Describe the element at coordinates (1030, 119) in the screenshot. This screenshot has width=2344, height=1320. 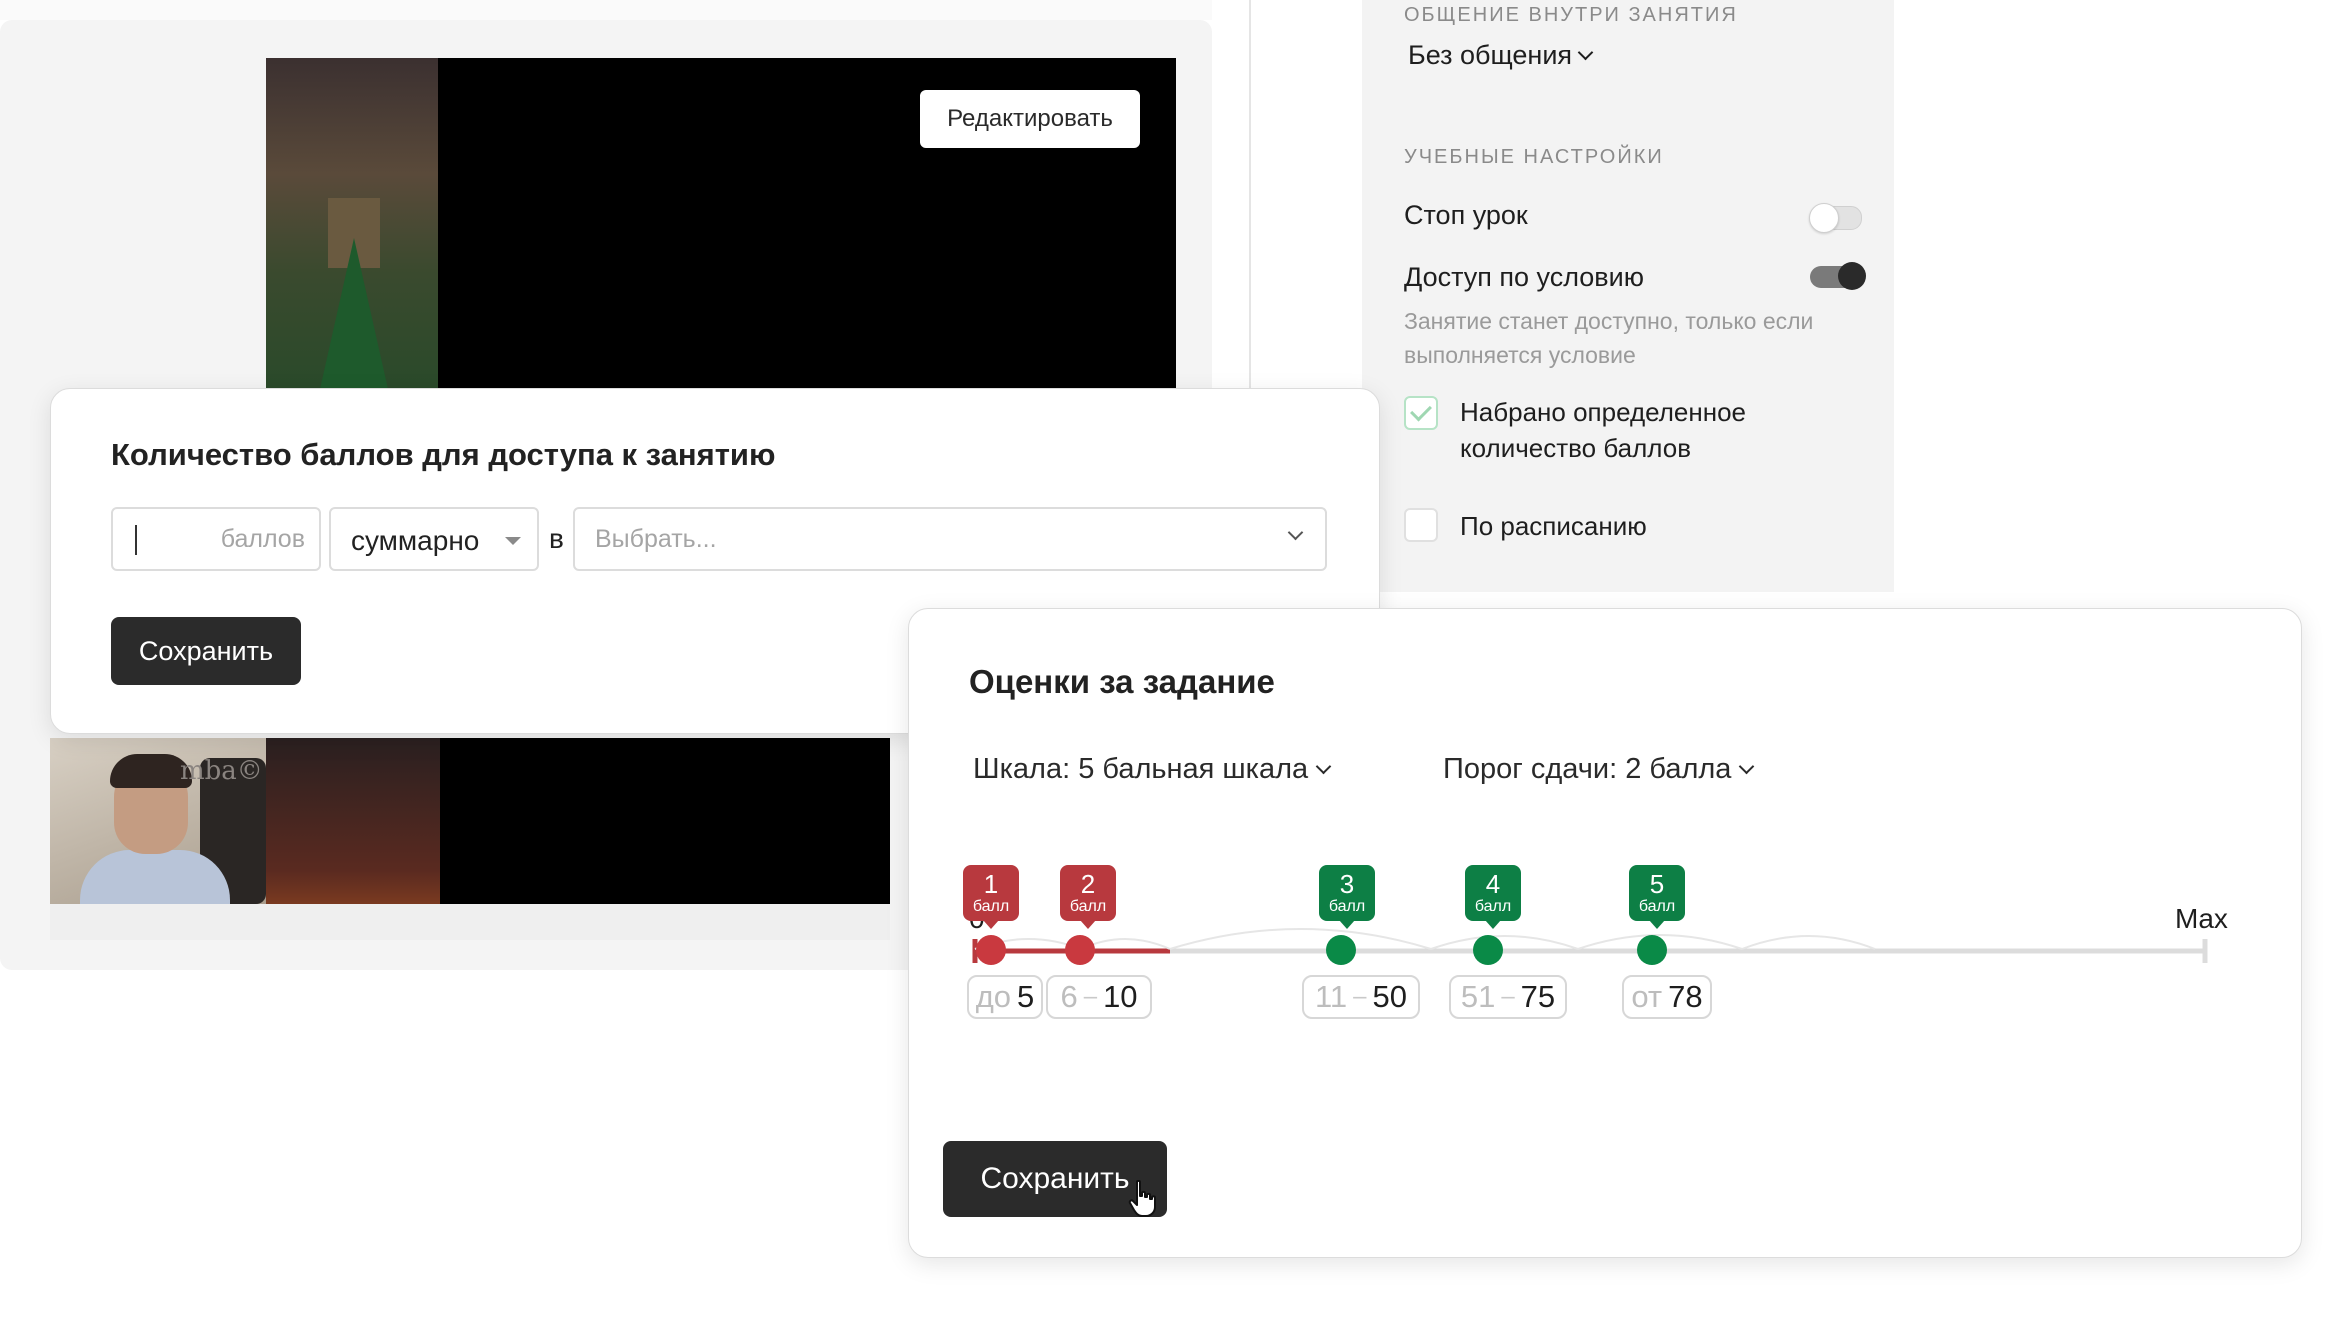
I see `edit-button: Редактировать` at that location.